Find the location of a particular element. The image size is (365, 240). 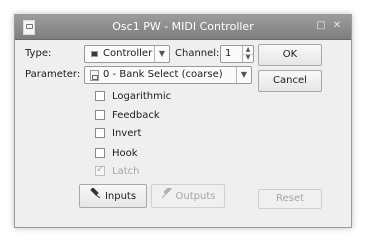

reset-label: Reset is located at coordinates (290, 198).